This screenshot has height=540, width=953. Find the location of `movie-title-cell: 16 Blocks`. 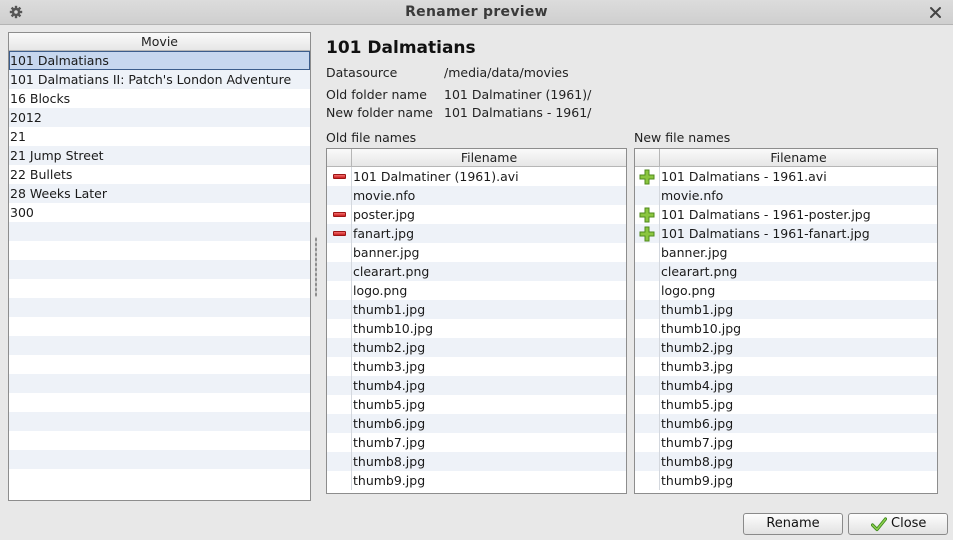

movie-title-cell: 16 Blocks is located at coordinates (40, 98).